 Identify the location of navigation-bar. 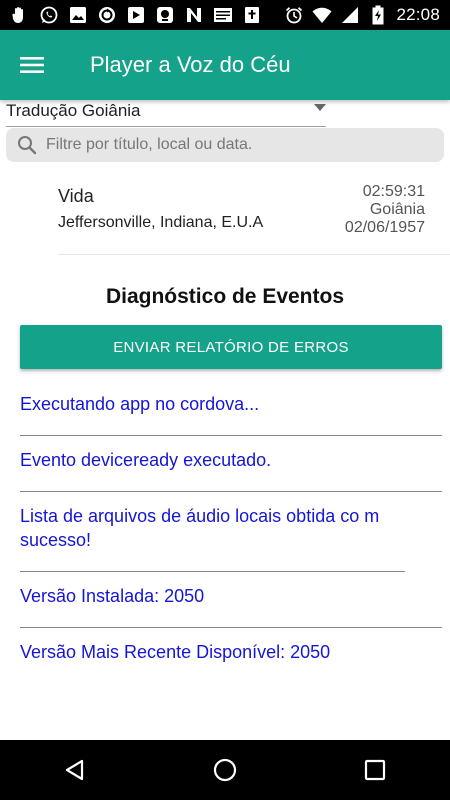
(225, 770).